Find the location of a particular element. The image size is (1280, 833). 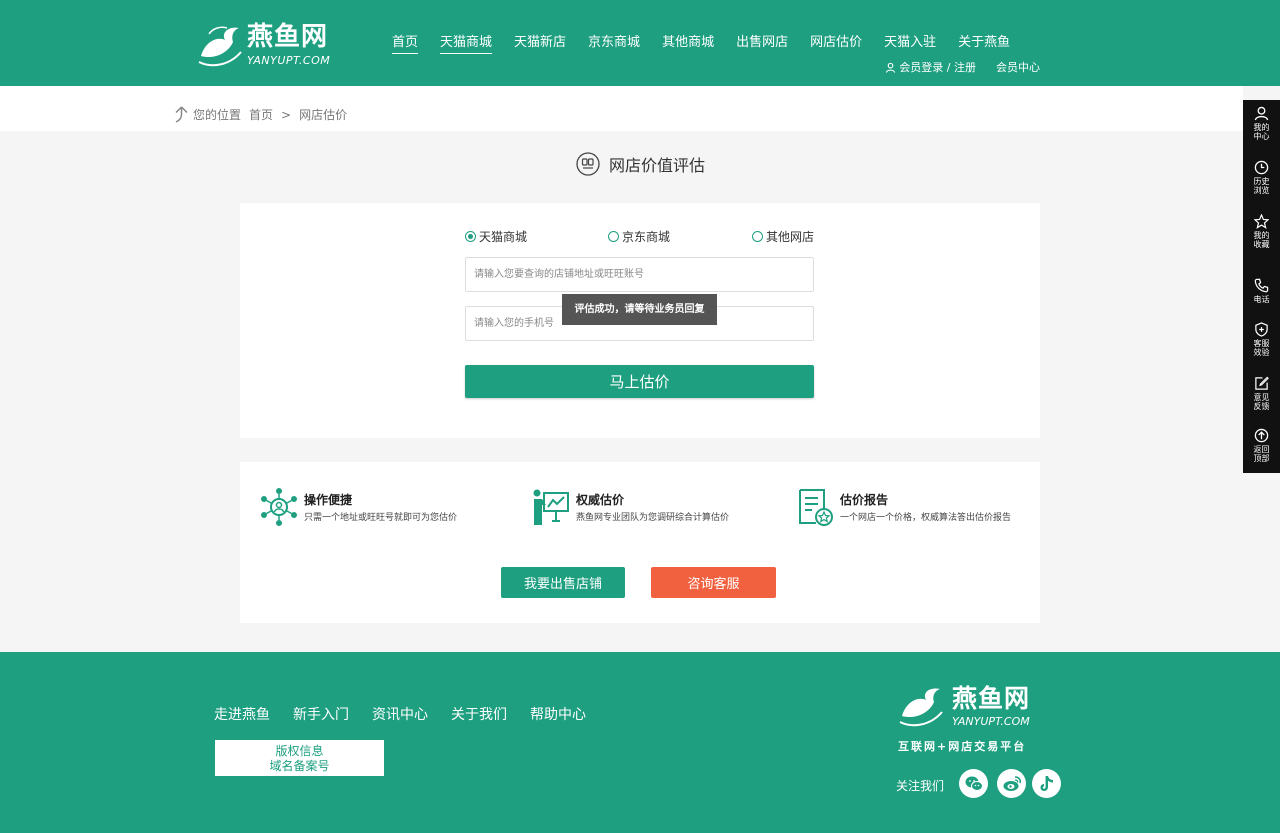

footer-link-about: 关于我们 is located at coordinates (479, 714).